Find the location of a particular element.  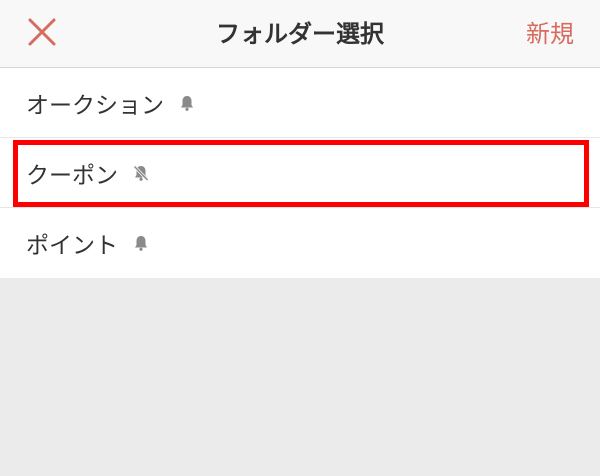

new-folder-button: 新規 is located at coordinates (550, 34).